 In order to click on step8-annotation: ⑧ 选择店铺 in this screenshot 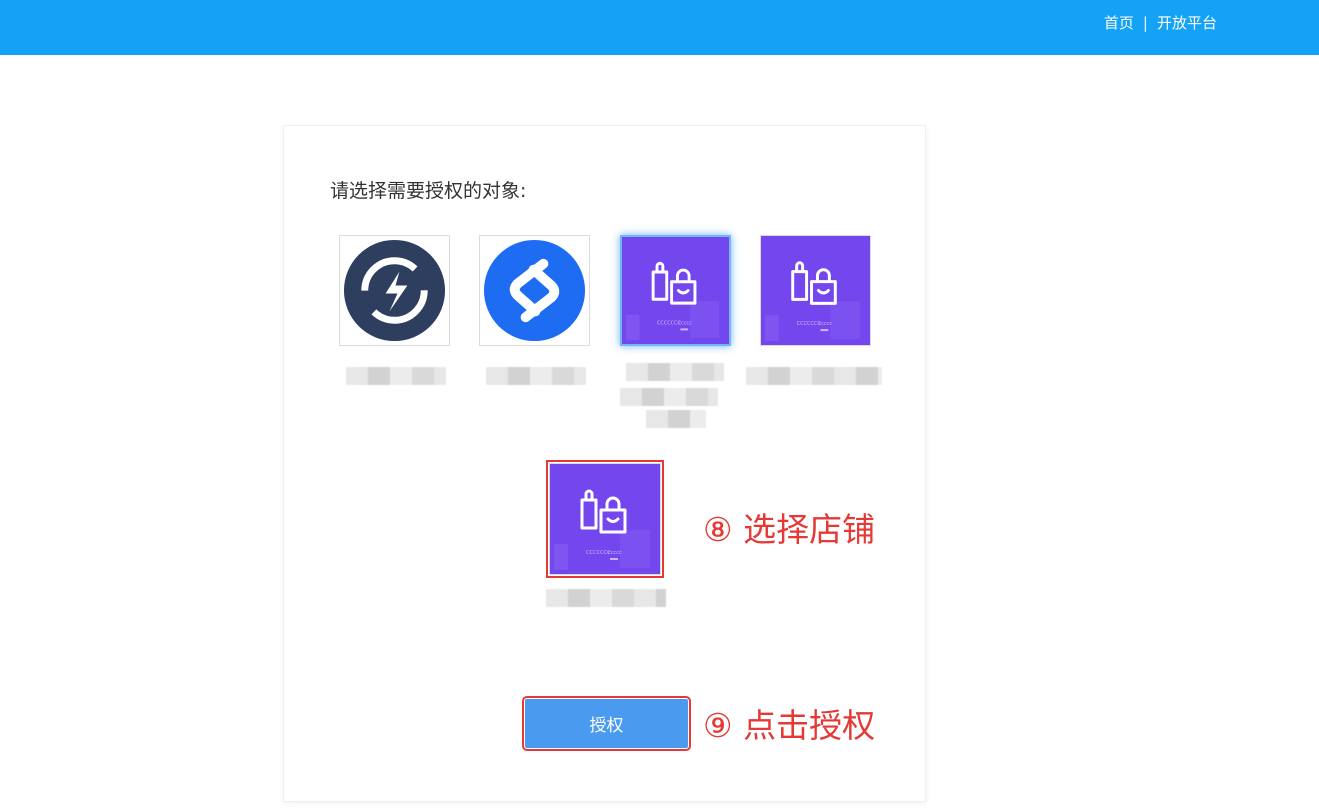, I will do `click(789, 529)`.